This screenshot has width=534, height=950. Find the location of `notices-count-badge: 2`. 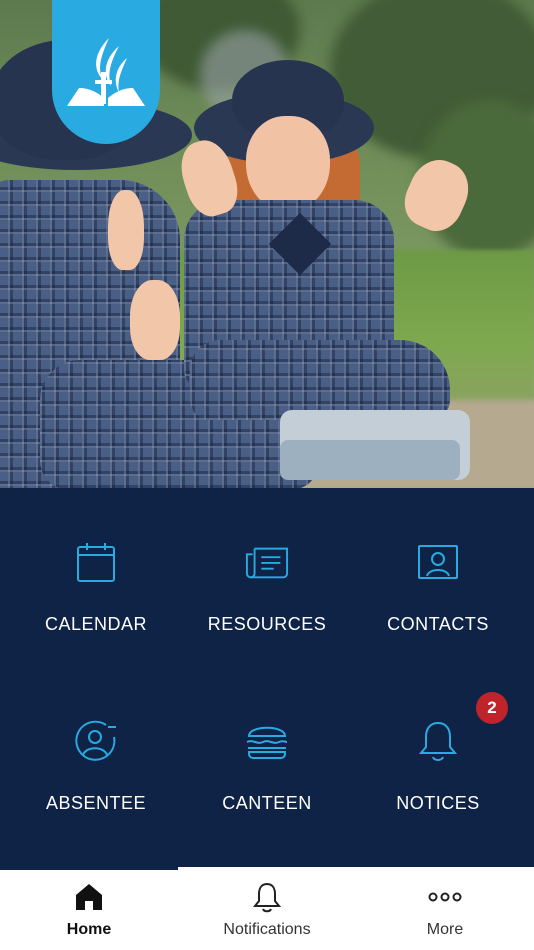

notices-count-badge: 2 is located at coordinates (492, 708).